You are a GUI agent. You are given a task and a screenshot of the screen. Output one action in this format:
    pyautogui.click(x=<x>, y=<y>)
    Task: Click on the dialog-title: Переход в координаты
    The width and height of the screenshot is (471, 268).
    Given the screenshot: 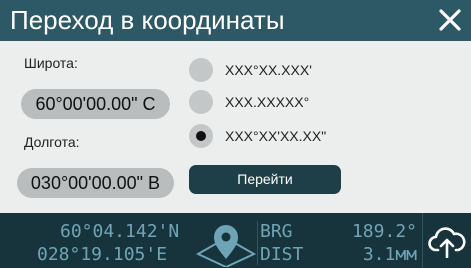 What is the action you would take?
    pyautogui.click(x=147, y=20)
    